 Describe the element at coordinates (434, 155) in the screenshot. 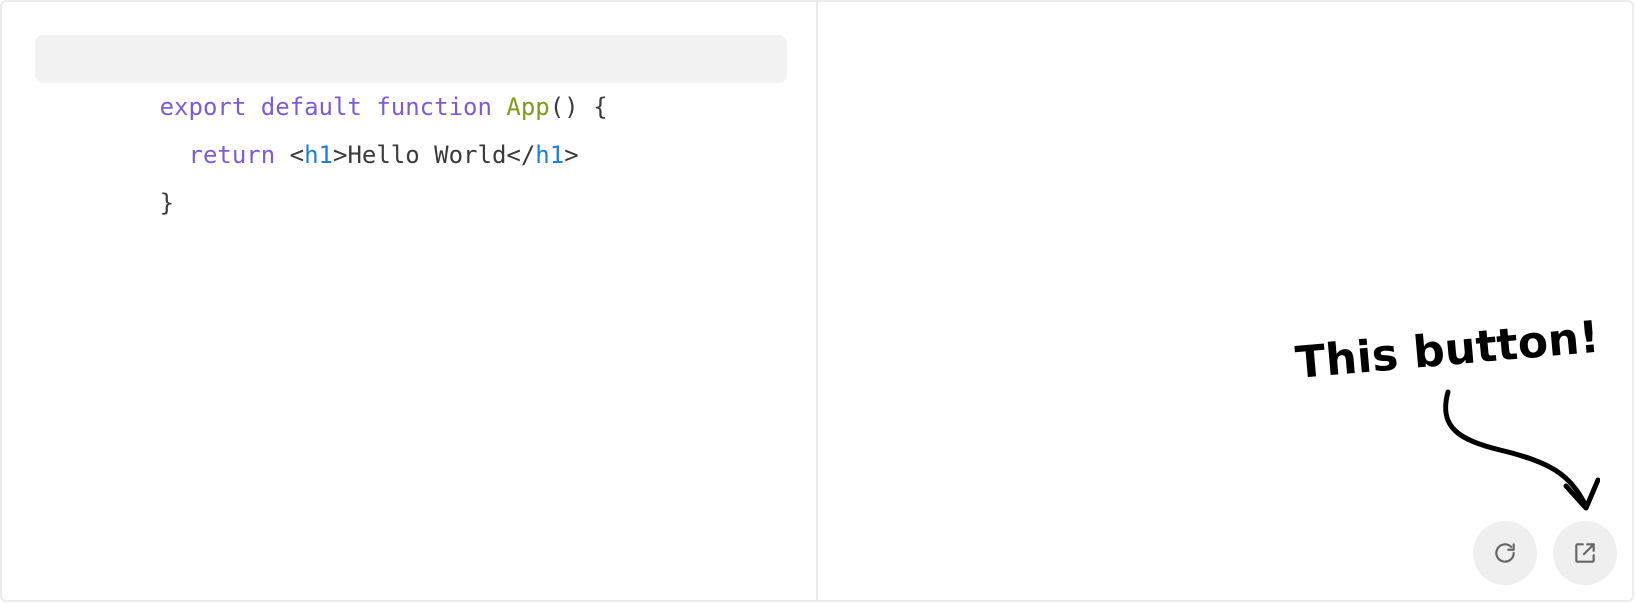

I see `code-token: >Hello World</` at that location.